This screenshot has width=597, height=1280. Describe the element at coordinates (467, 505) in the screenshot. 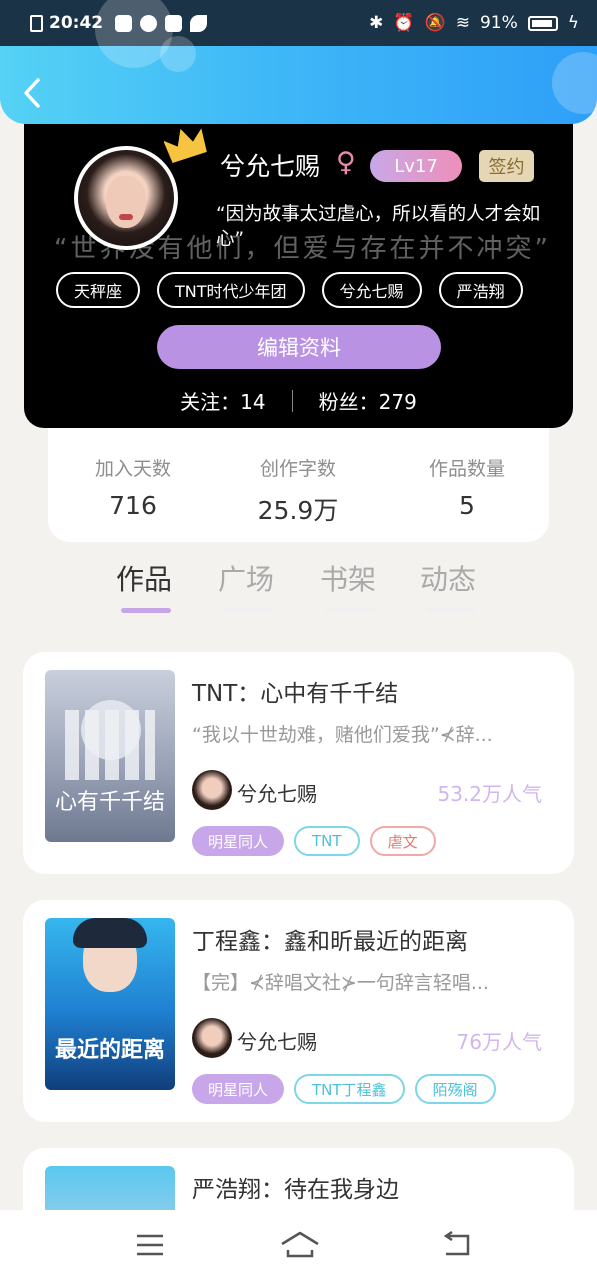

I see `stat-value: 5` at that location.